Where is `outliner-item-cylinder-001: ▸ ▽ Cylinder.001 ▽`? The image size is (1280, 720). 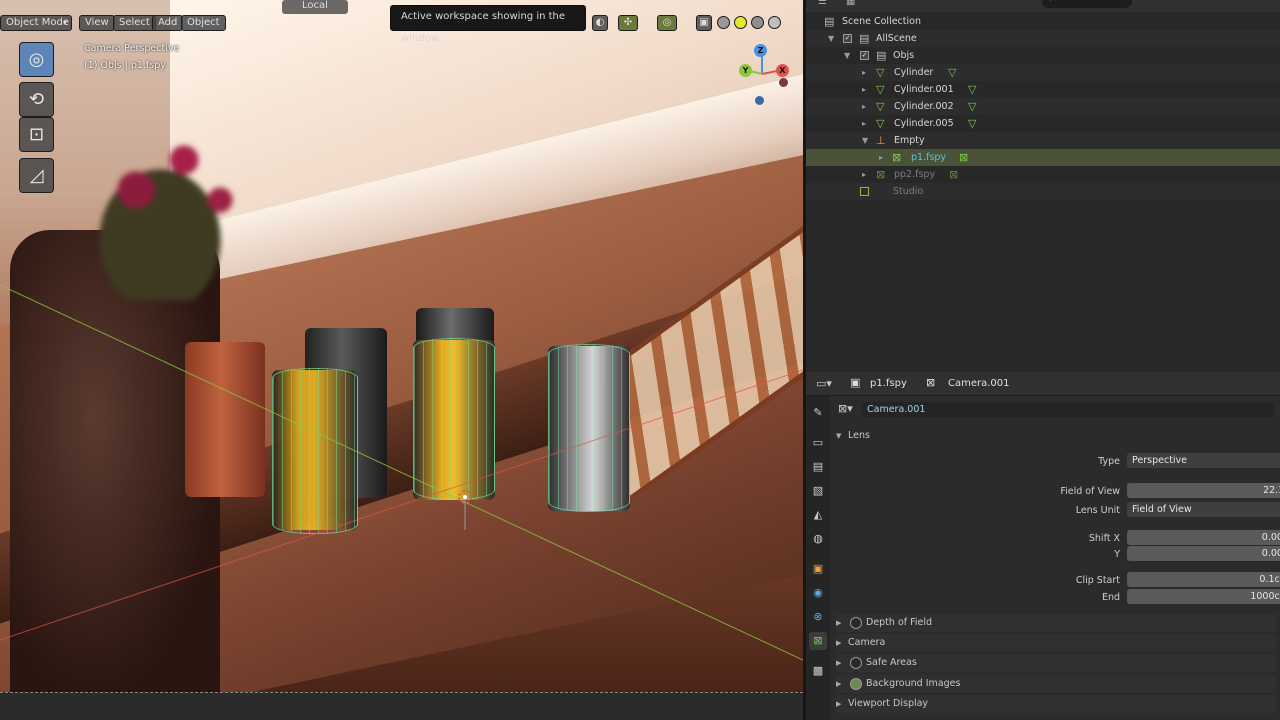
outliner-item-cylinder-001: ▸ ▽ Cylinder.001 ▽ is located at coordinates (1043, 89).